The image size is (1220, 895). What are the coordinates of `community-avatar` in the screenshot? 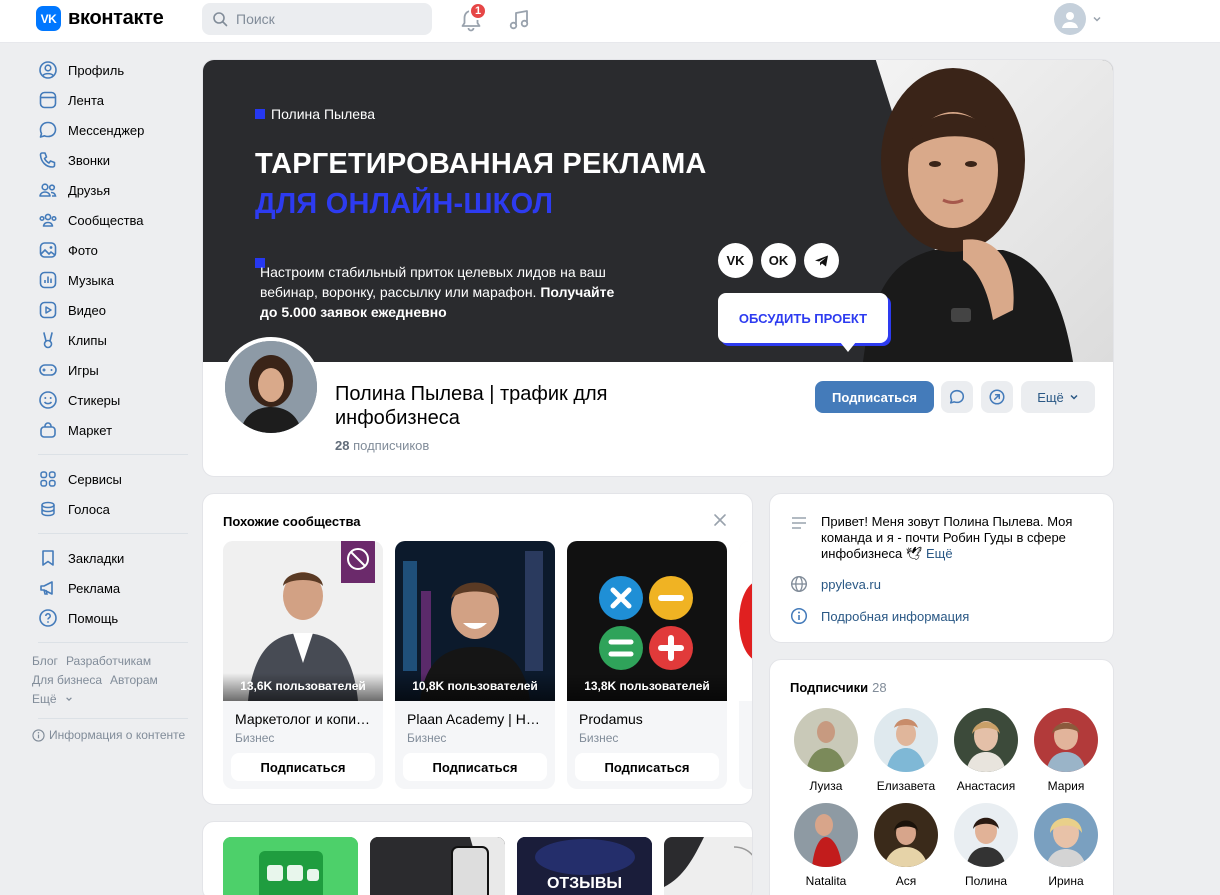 It's located at (271, 387).